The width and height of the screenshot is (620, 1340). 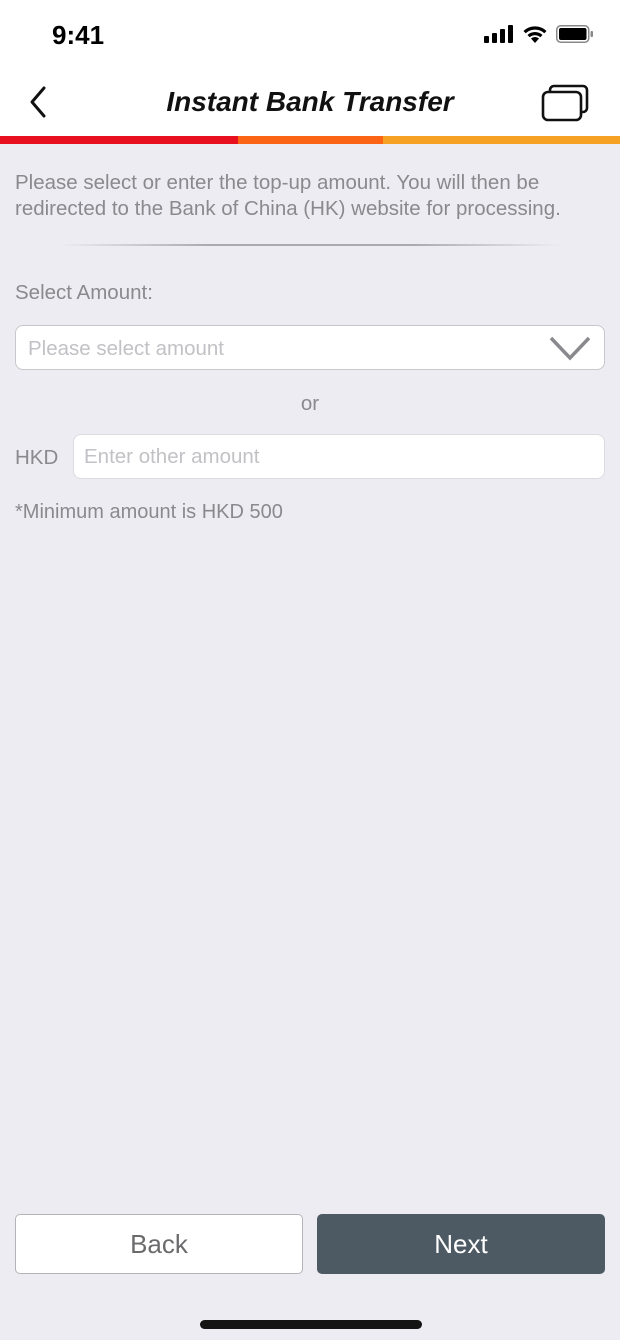 I want to click on page-title: Instant Bank Transfer, so click(x=310, y=101).